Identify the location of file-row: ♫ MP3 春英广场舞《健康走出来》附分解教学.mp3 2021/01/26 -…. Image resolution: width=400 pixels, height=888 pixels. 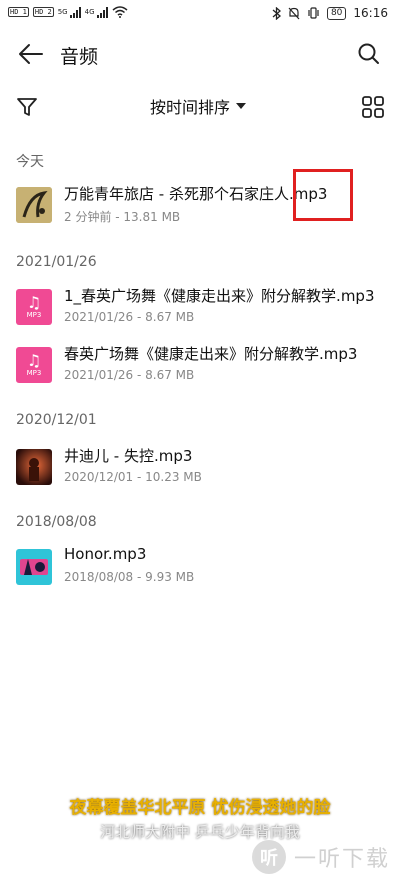
(200, 366).